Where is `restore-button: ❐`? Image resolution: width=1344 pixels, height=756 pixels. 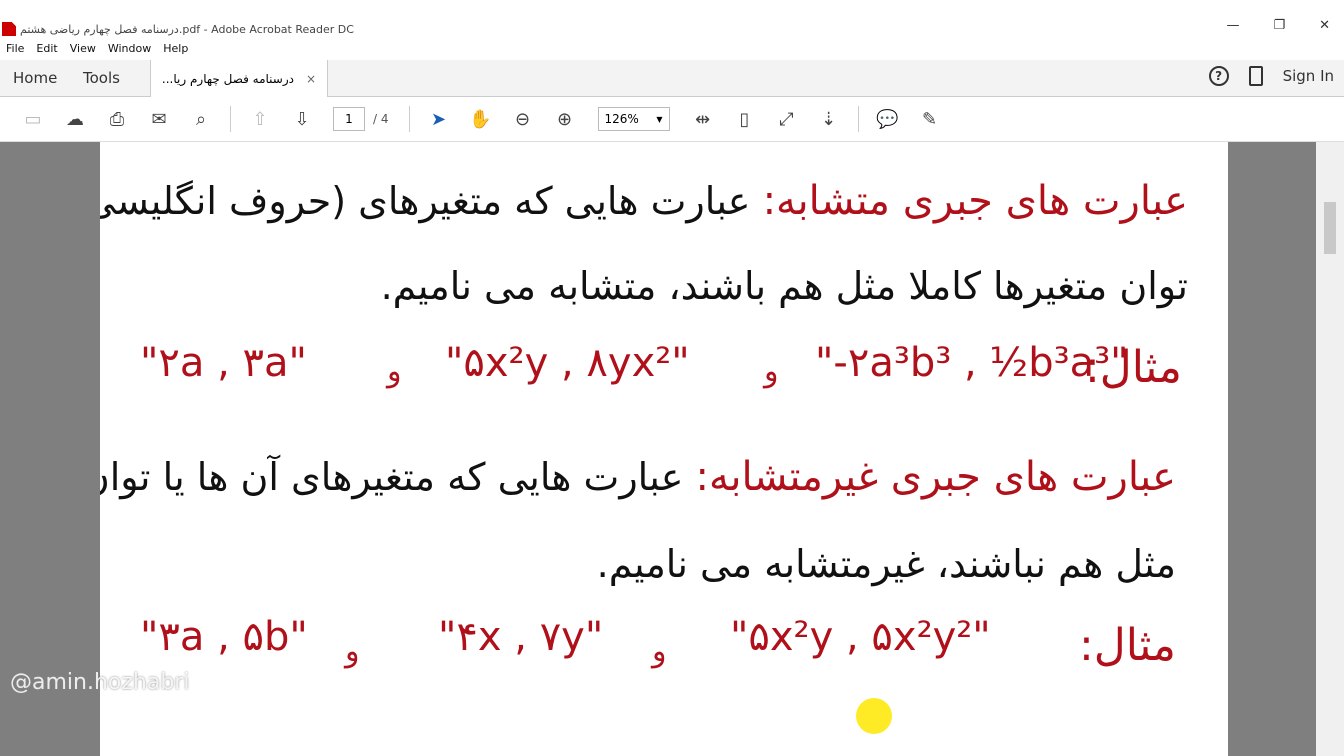 restore-button: ❐ is located at coordinates (1279, 25).